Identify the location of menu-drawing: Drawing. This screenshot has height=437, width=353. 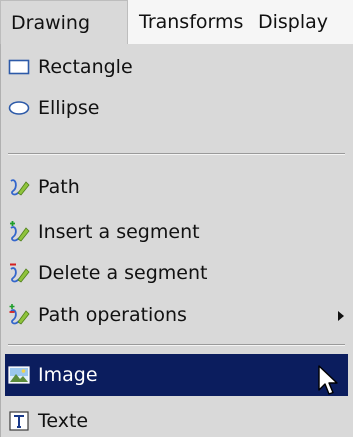
(64, 22).